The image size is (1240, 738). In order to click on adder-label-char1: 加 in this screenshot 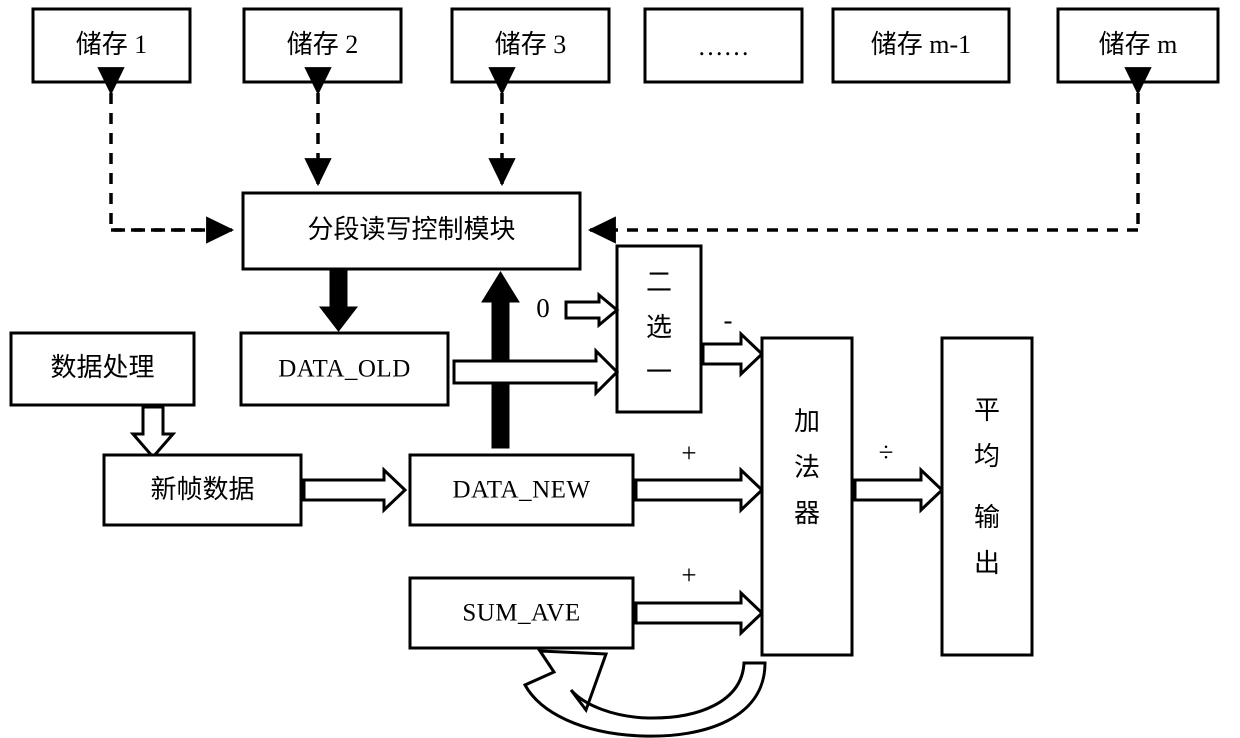, I will do `click(807, 421)`.